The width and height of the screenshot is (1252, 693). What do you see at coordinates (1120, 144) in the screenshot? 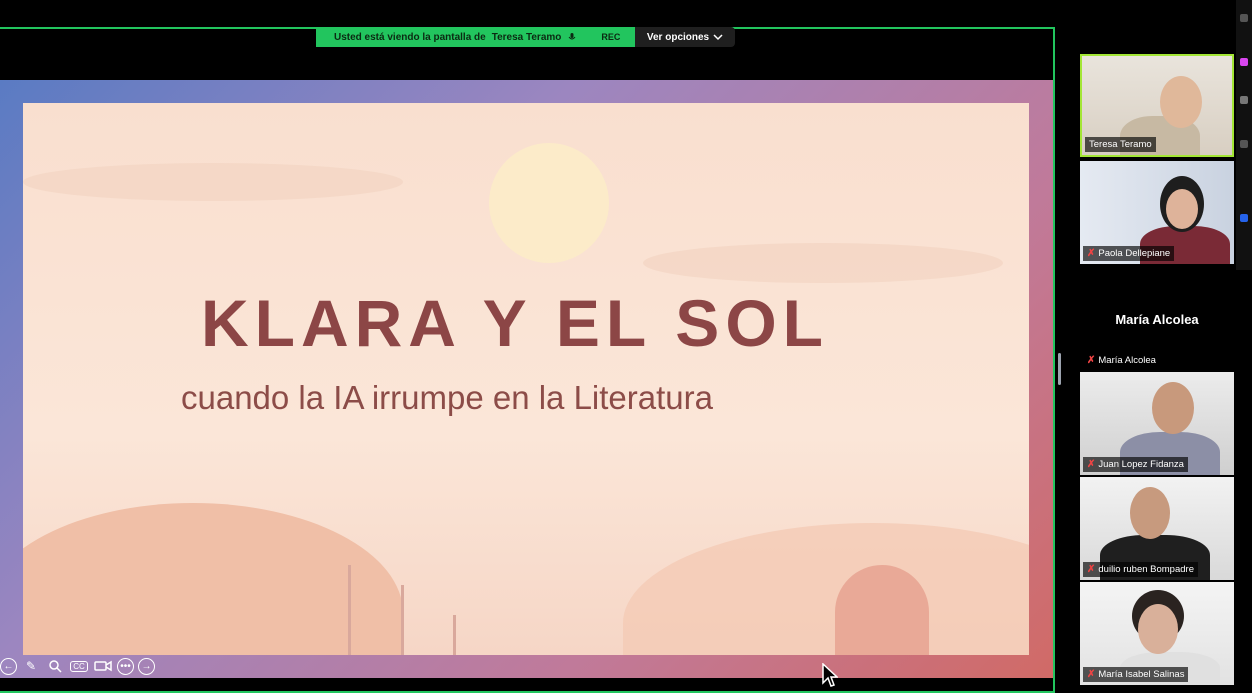
I see `participant-name-label: Teresa Teramo` at bounding box center [1120, 144].